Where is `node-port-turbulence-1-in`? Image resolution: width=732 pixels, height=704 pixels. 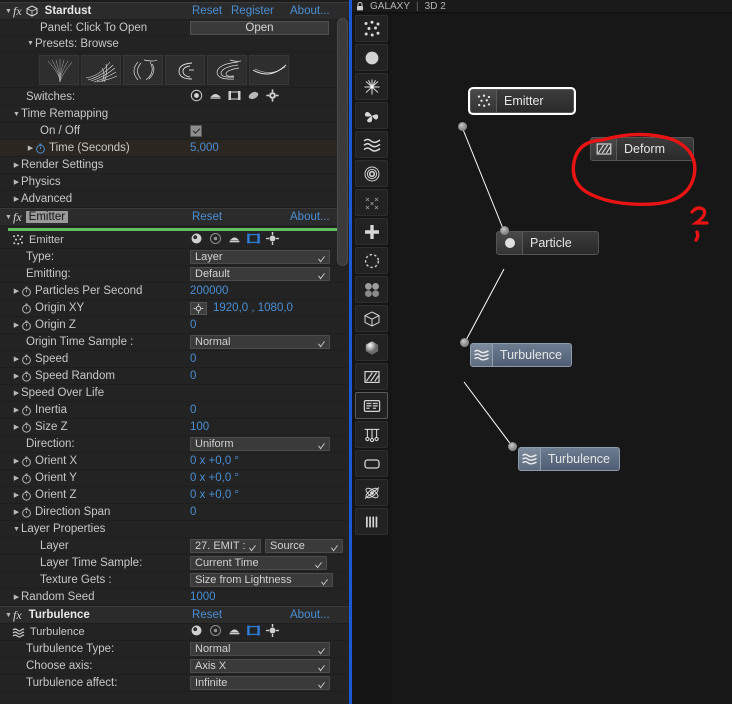 node-port-turbulence-1-in is located at coordinates (464, 342).